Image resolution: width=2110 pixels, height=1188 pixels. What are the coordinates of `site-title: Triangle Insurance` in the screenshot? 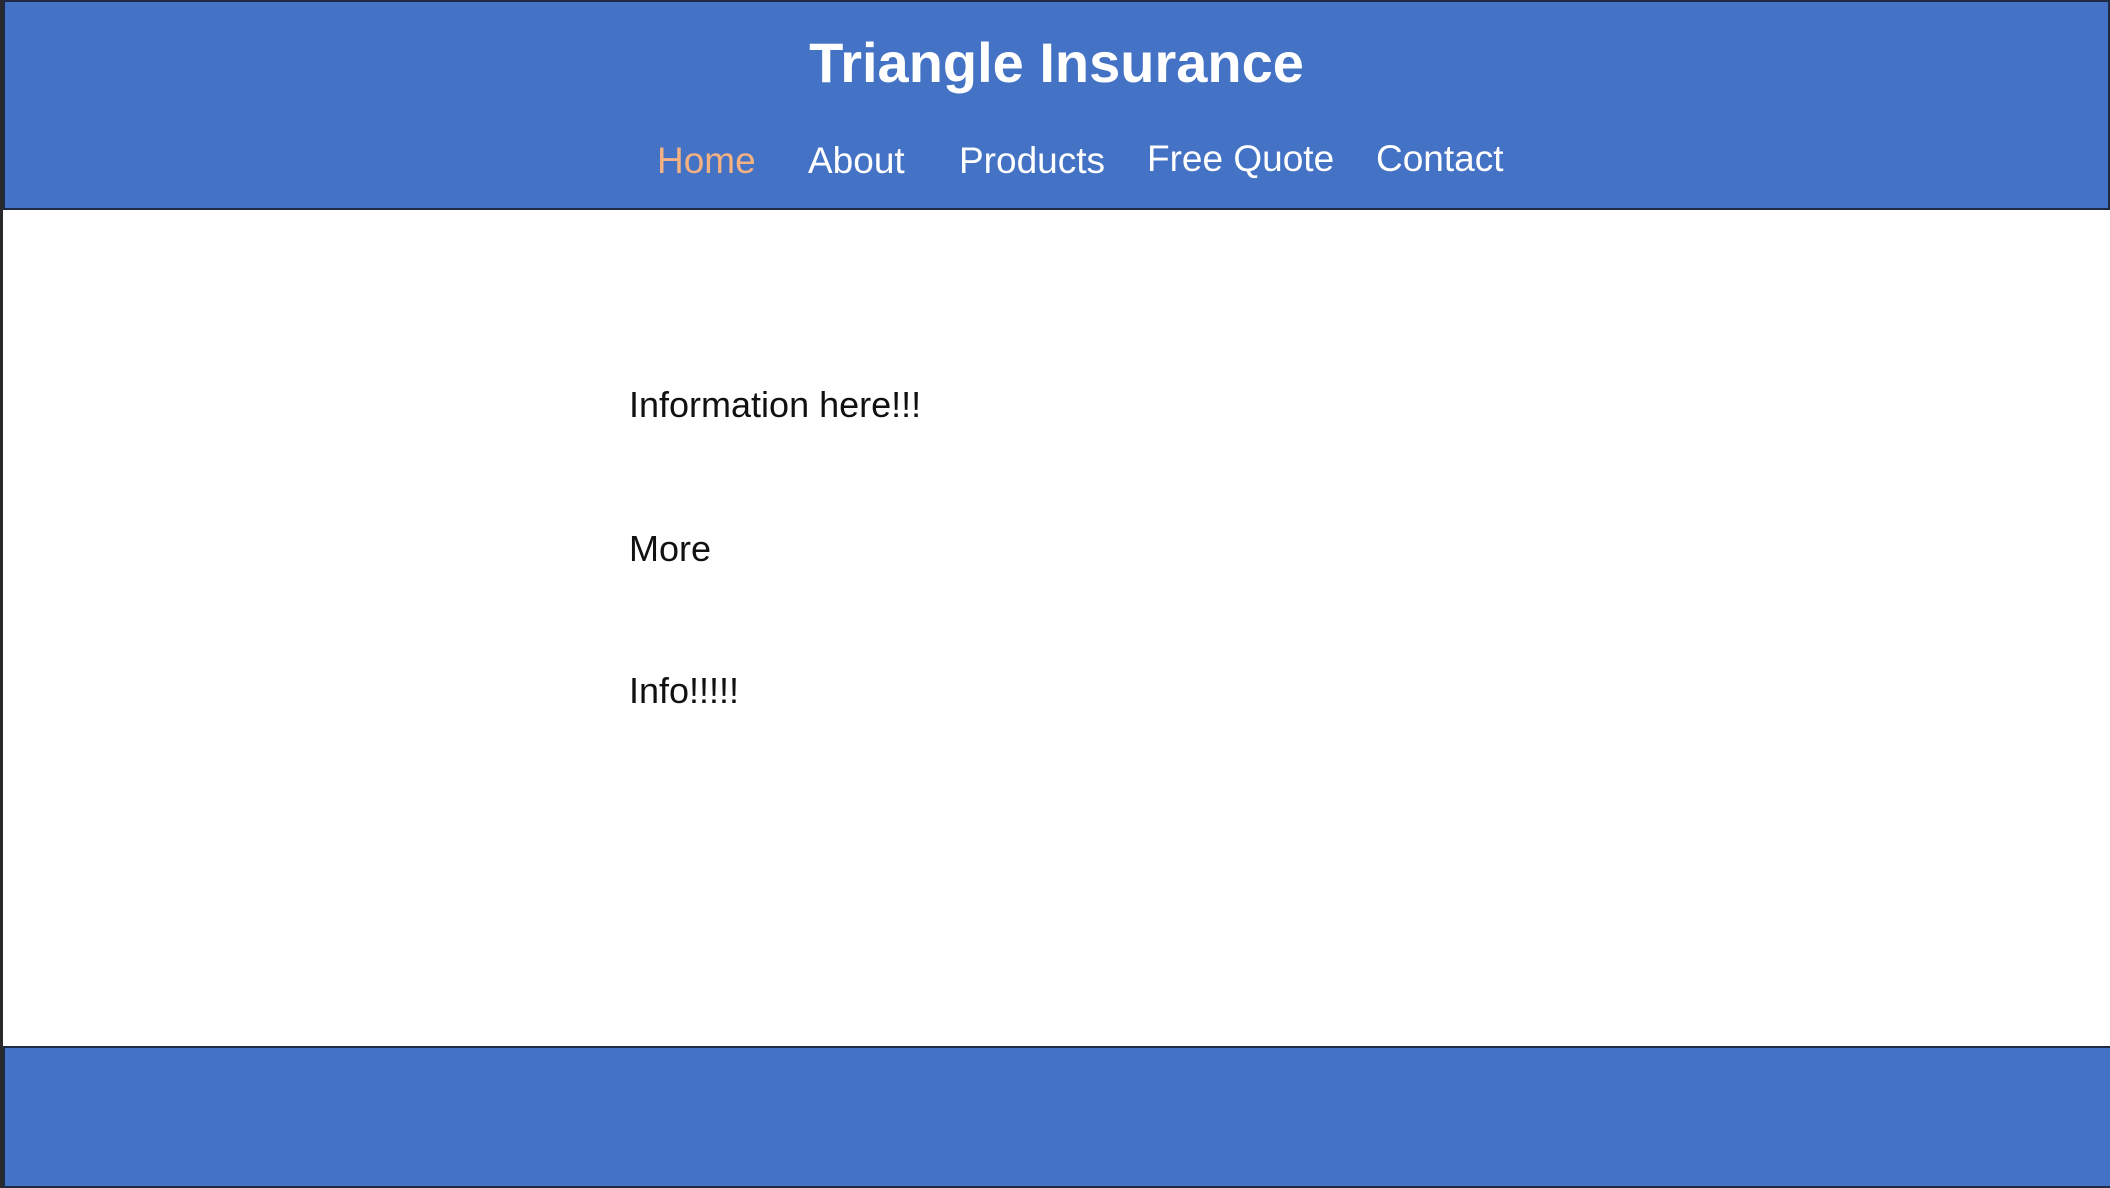 It's located at (1056, 62).